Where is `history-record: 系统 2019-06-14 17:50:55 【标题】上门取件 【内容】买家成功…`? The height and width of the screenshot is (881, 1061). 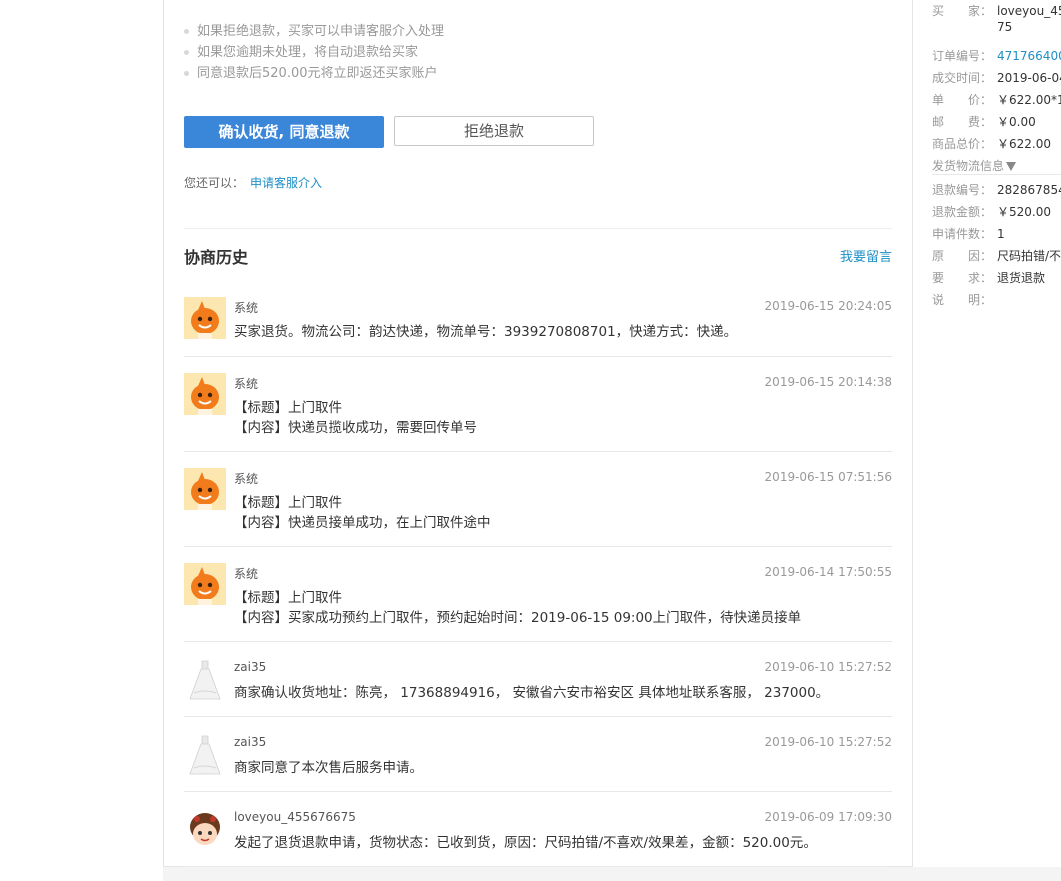 history-record: 系统 2019-06-14 17:50:55 【标题】上门取件 【内容】买家成功… is located at coordinates (538, 594).